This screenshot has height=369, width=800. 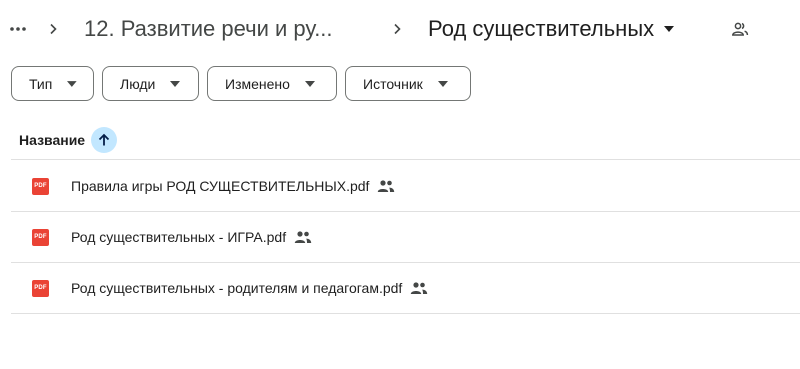 What do you see at coordinates (405, 237) in the screenshot?
I see `file-row: PDF Род существительных - ИГРА.pdf` at bounding box center [405, 237].